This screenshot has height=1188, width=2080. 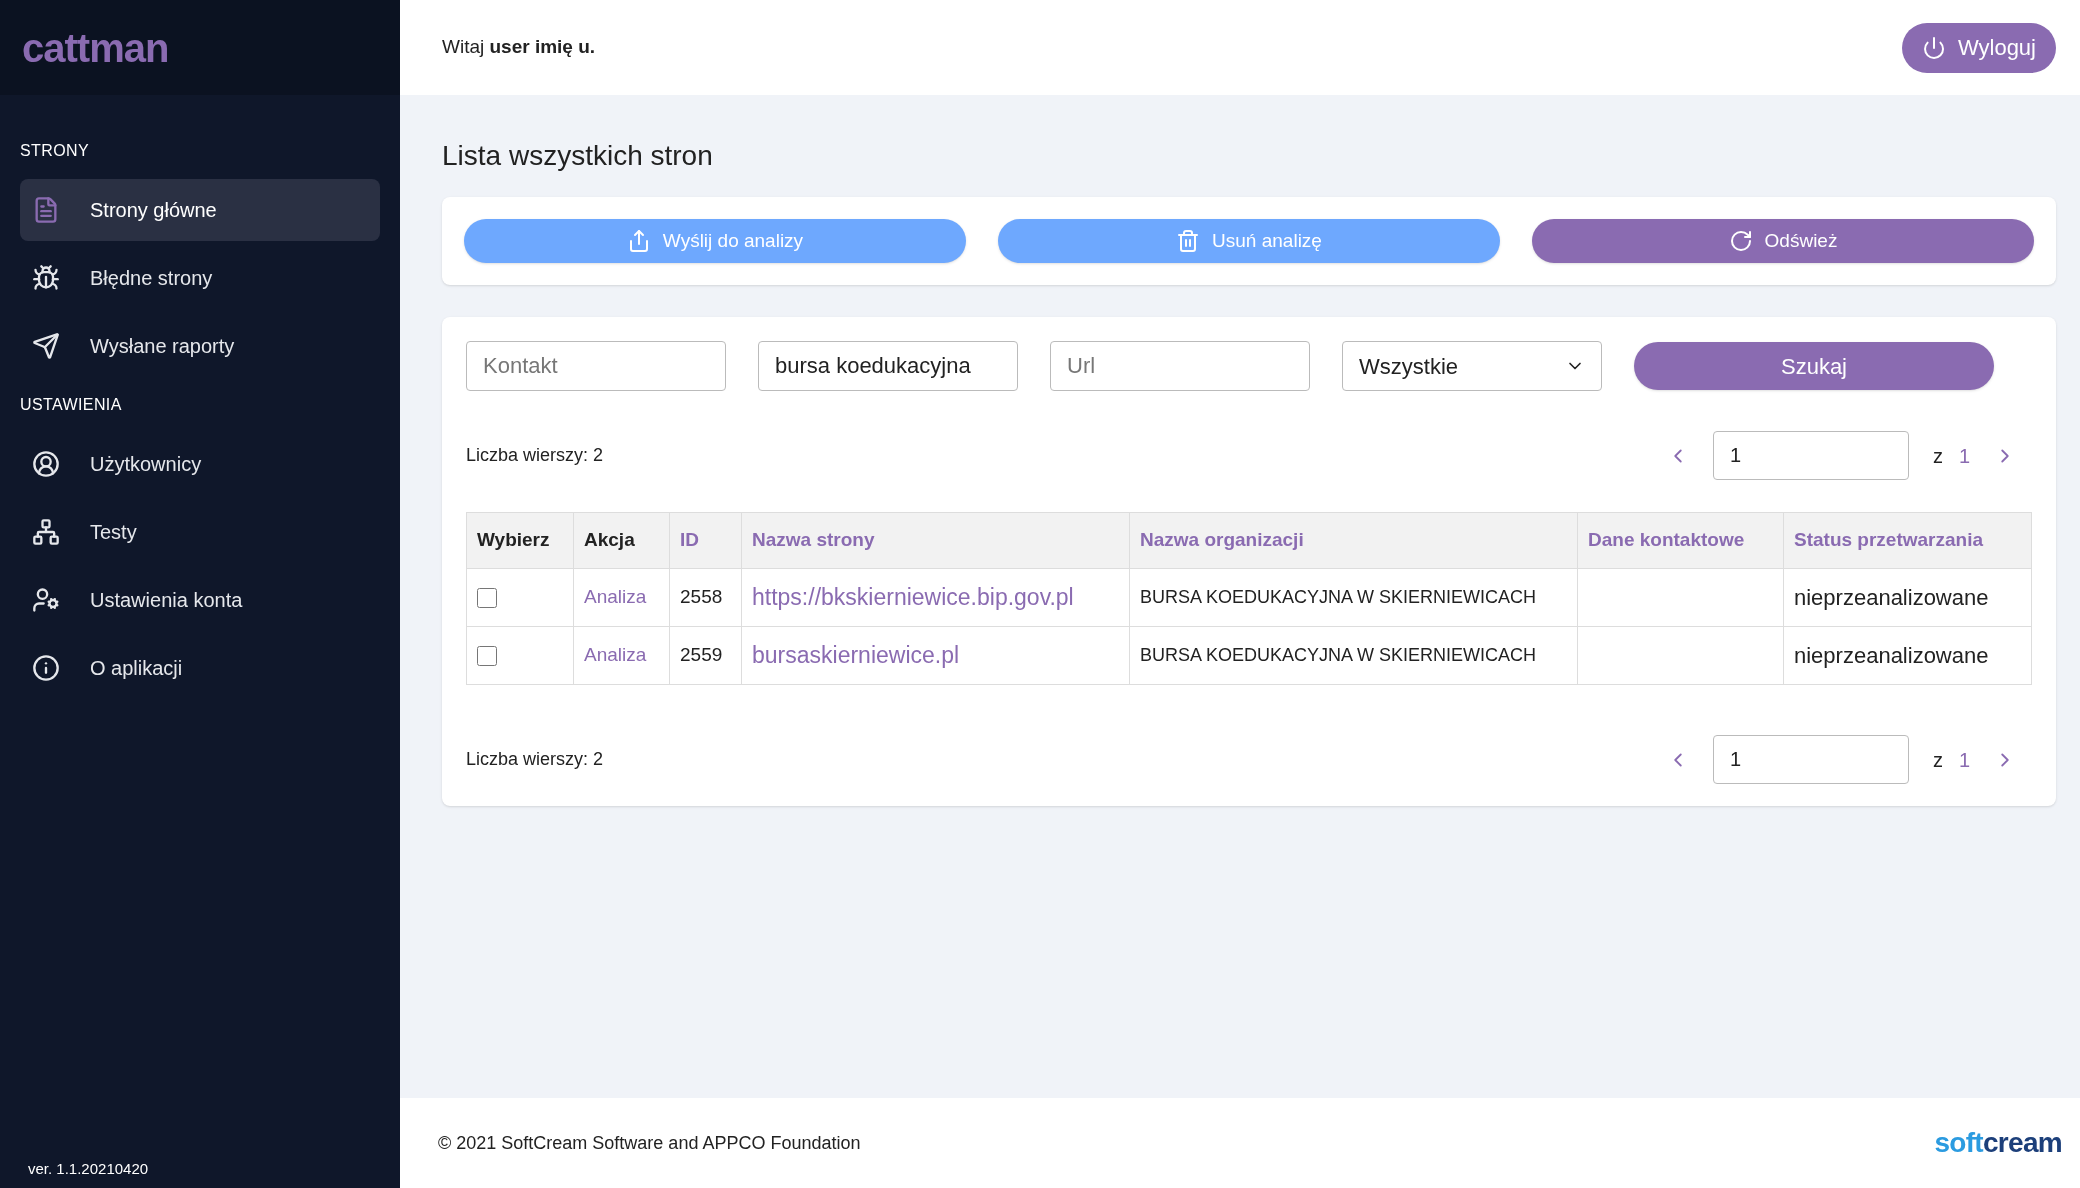 I want to click on copyright-text: © 2021 SoftCream Software and APPCO Foundation, so click(x=649, y=1143).